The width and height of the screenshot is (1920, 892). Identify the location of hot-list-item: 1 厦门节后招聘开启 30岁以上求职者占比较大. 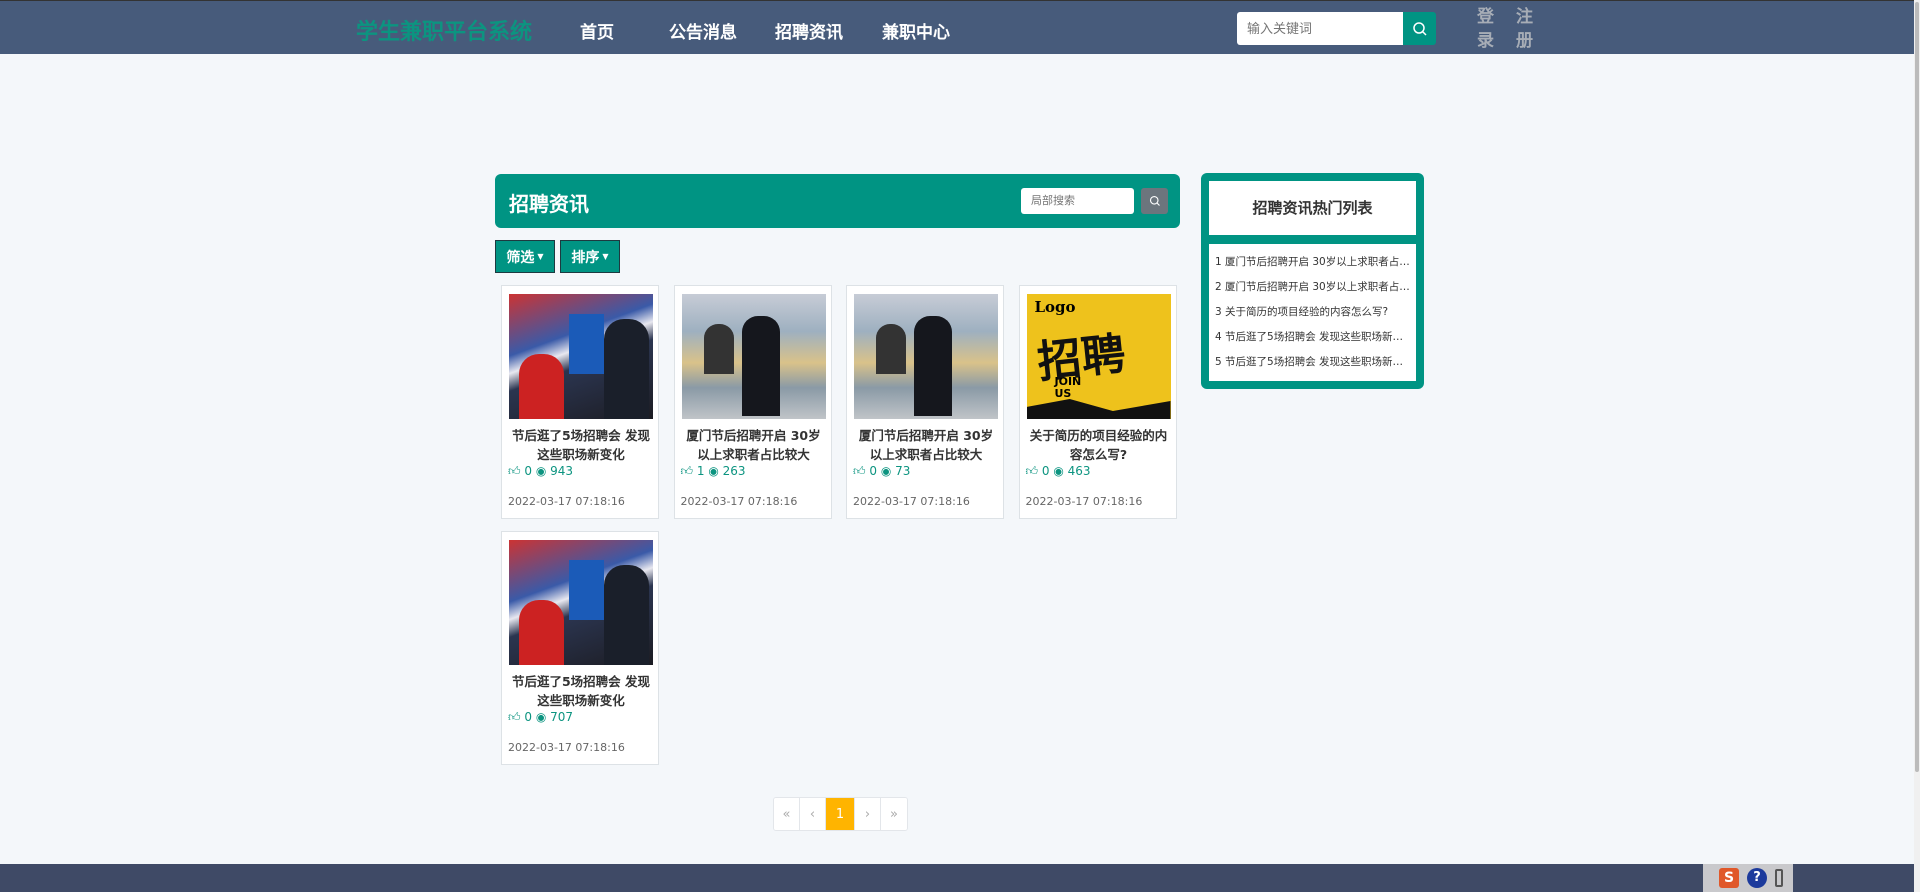
(1312, 264).